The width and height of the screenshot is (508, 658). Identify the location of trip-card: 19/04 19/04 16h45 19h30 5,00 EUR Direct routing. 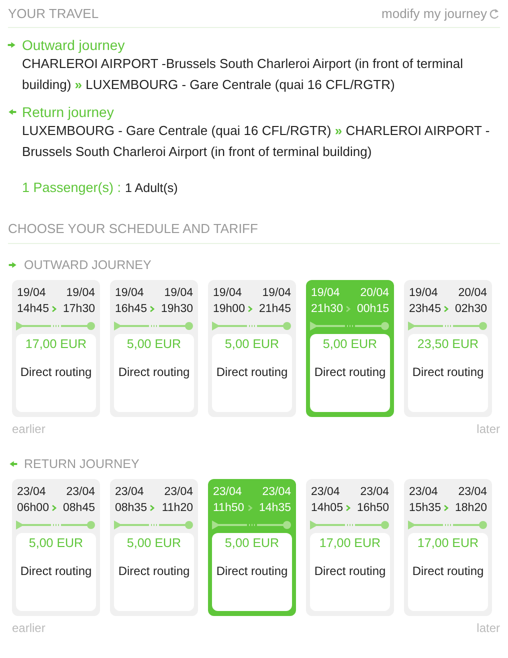
(154, 348).